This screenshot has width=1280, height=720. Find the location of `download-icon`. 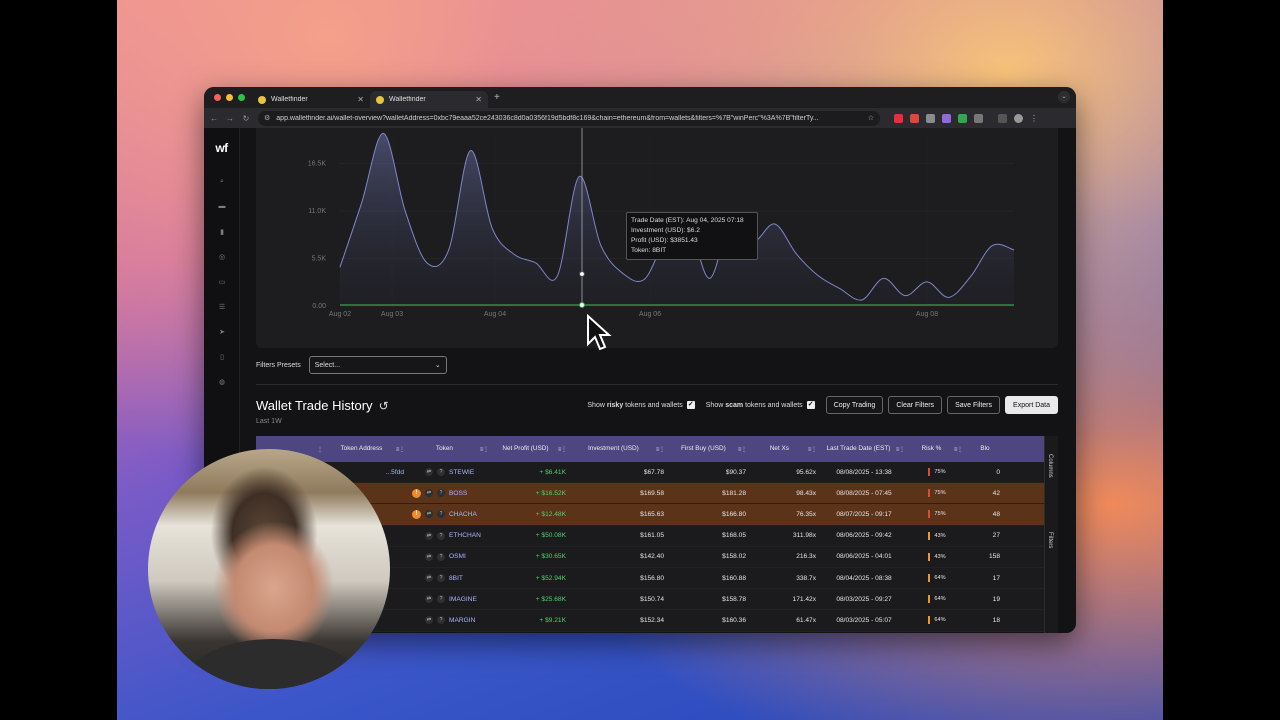

download-icon is located at coordinates (1002, 118).